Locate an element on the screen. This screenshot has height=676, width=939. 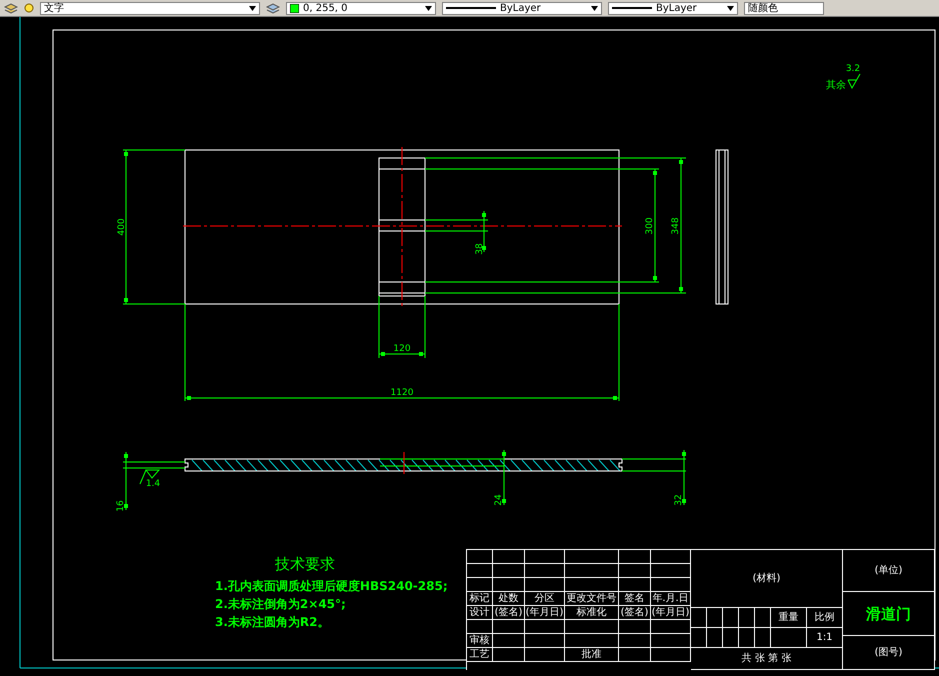
dimension-text: 400 is located at coordinates (122, 227).